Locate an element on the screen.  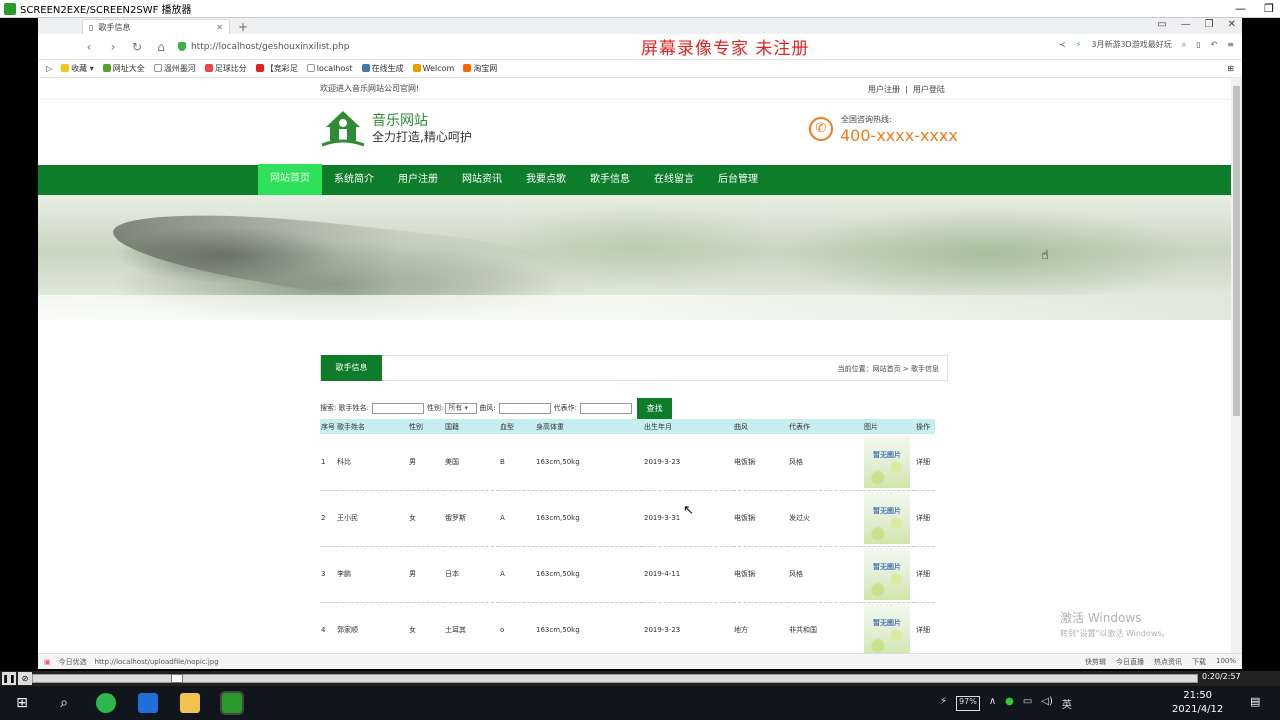
cell-image: 暂无图片 is located at coordinates (889, 629).